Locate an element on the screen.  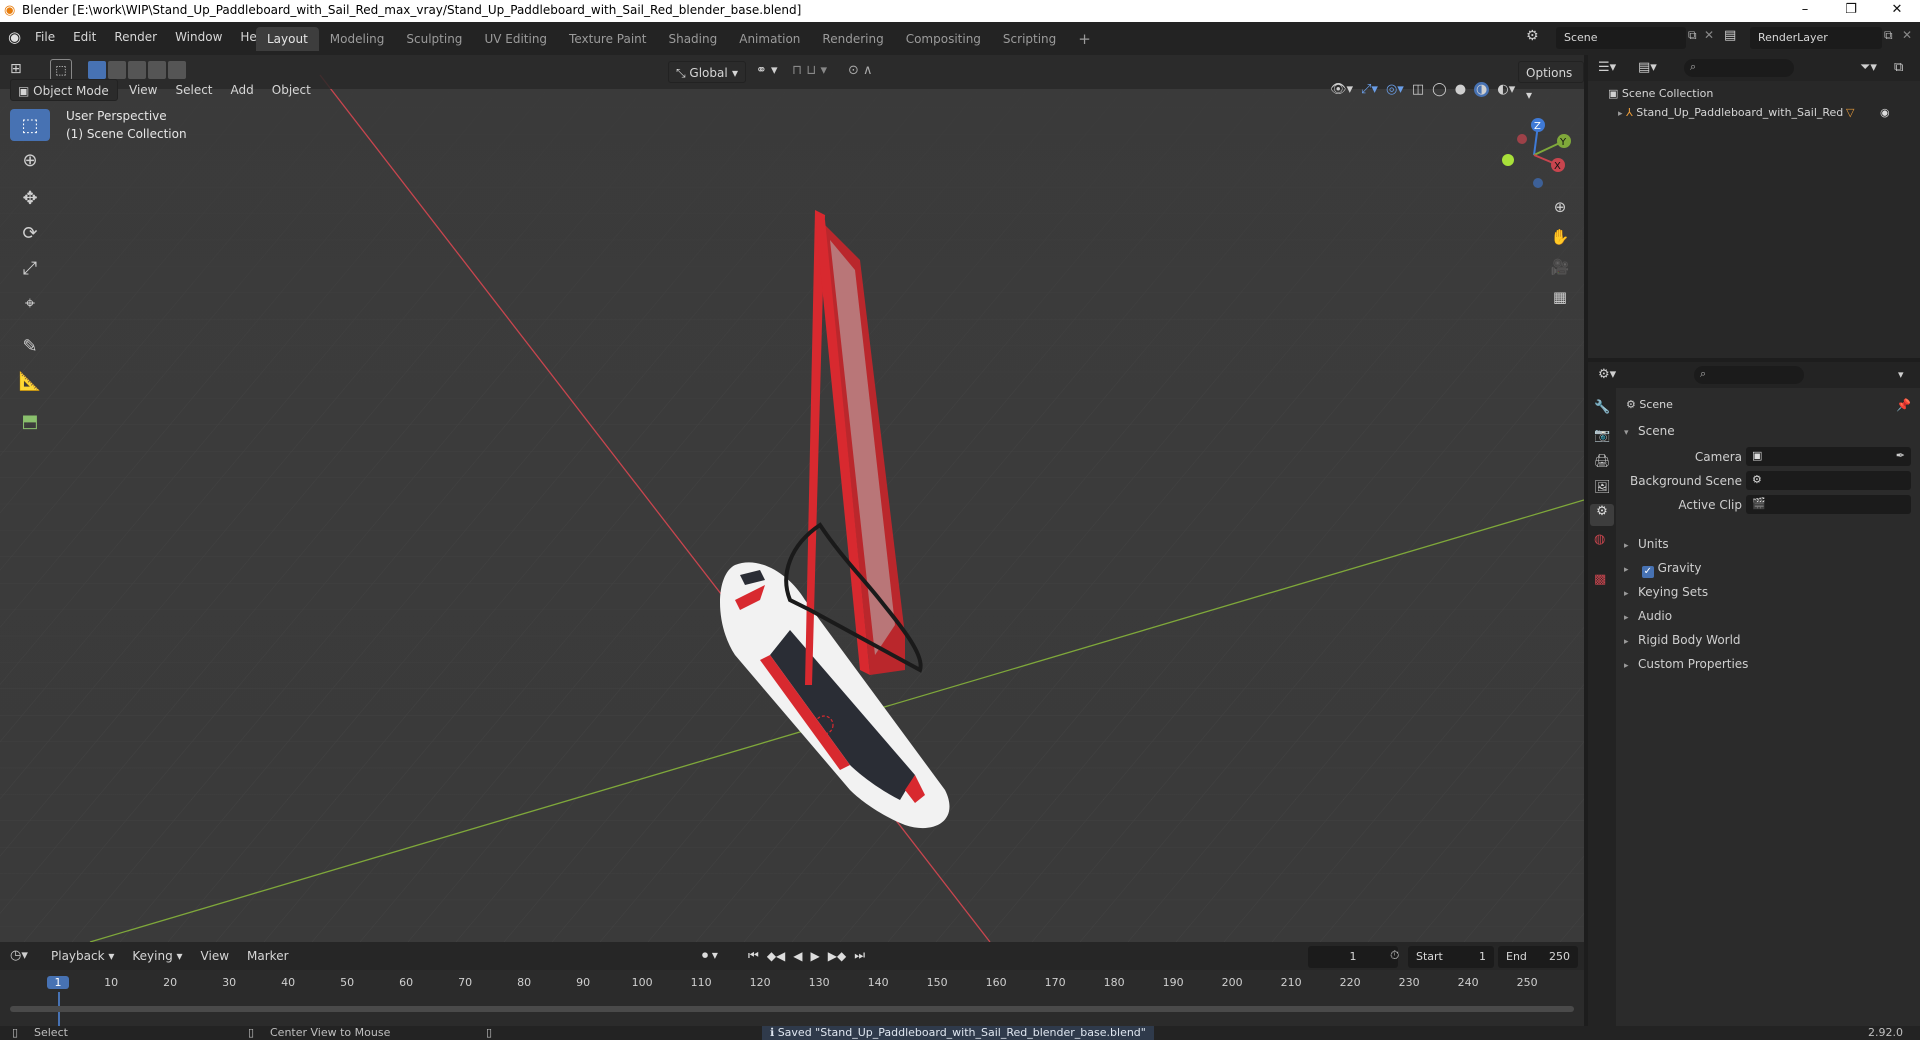
active-clip-field: 🎬 is located at coordinates (1828, 504).